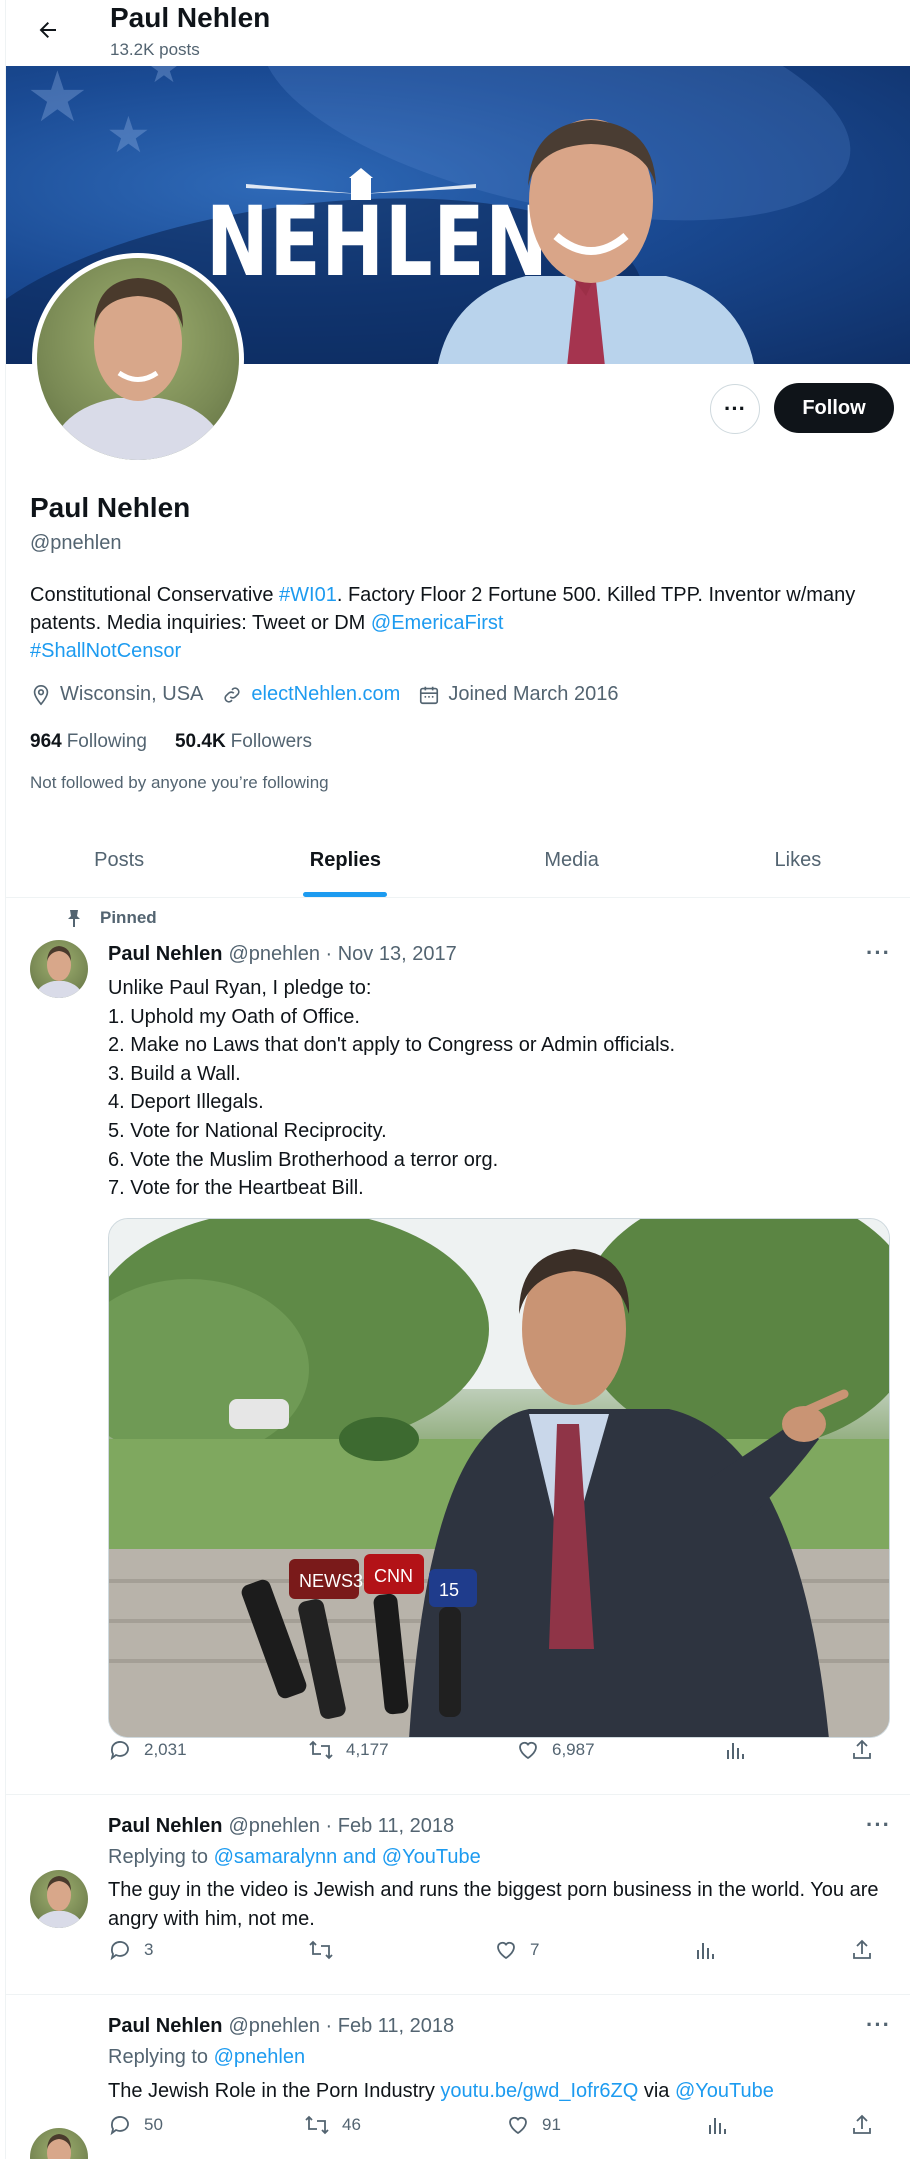 This screenshot has width=910, height=2159. What do you see at coordinates (308, 595) in the screenshot?
I see `hashtag-link: #WI01` at bounding box center [308, 595].